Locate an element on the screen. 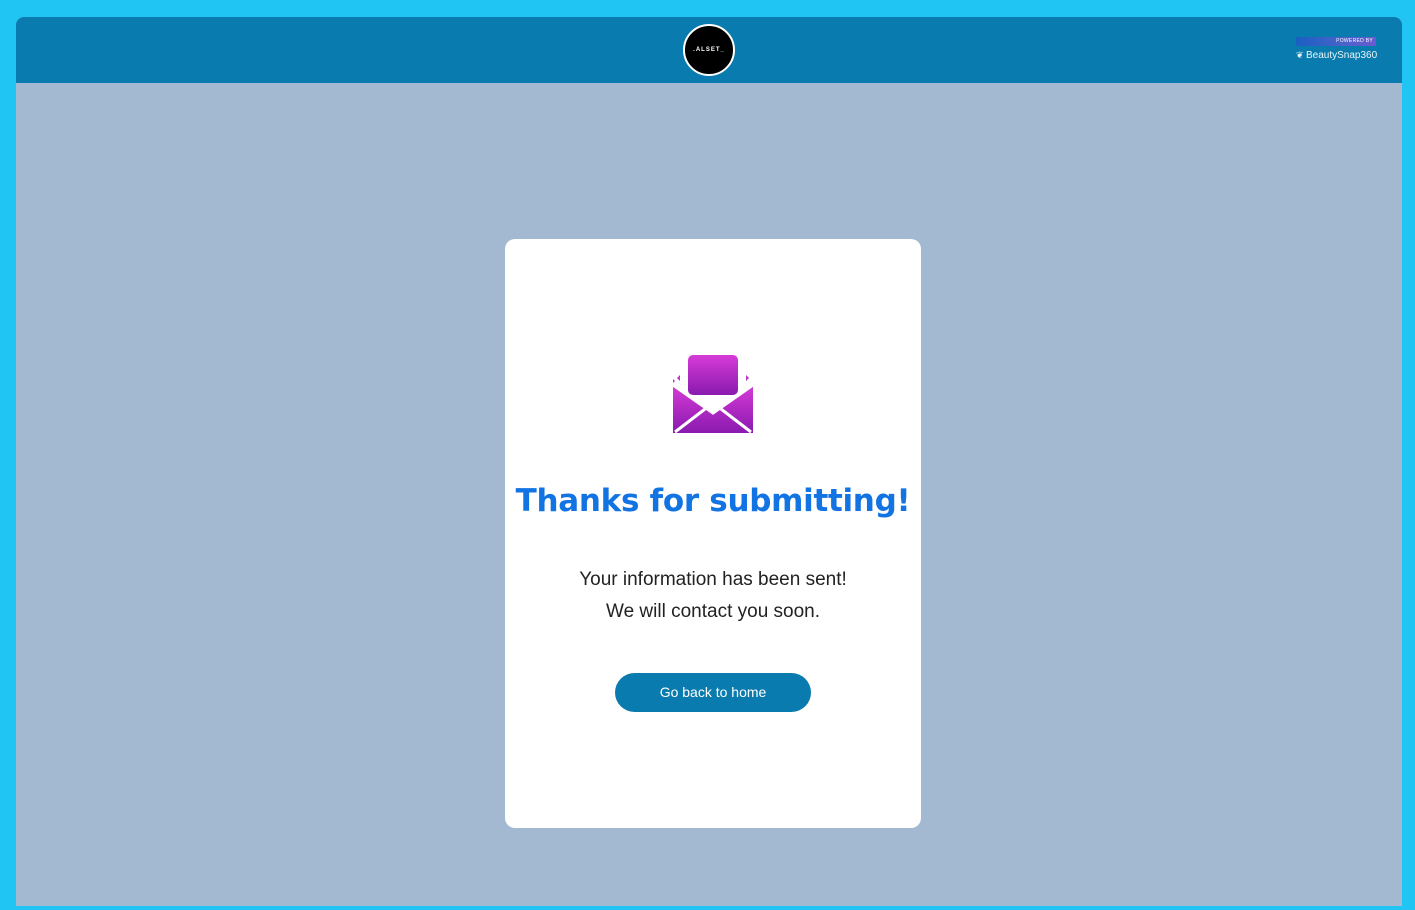 This screenshot has width=1415, height=910. powered-by-brand-name: BeautySnap360 is located at coordinates (1342, 55).